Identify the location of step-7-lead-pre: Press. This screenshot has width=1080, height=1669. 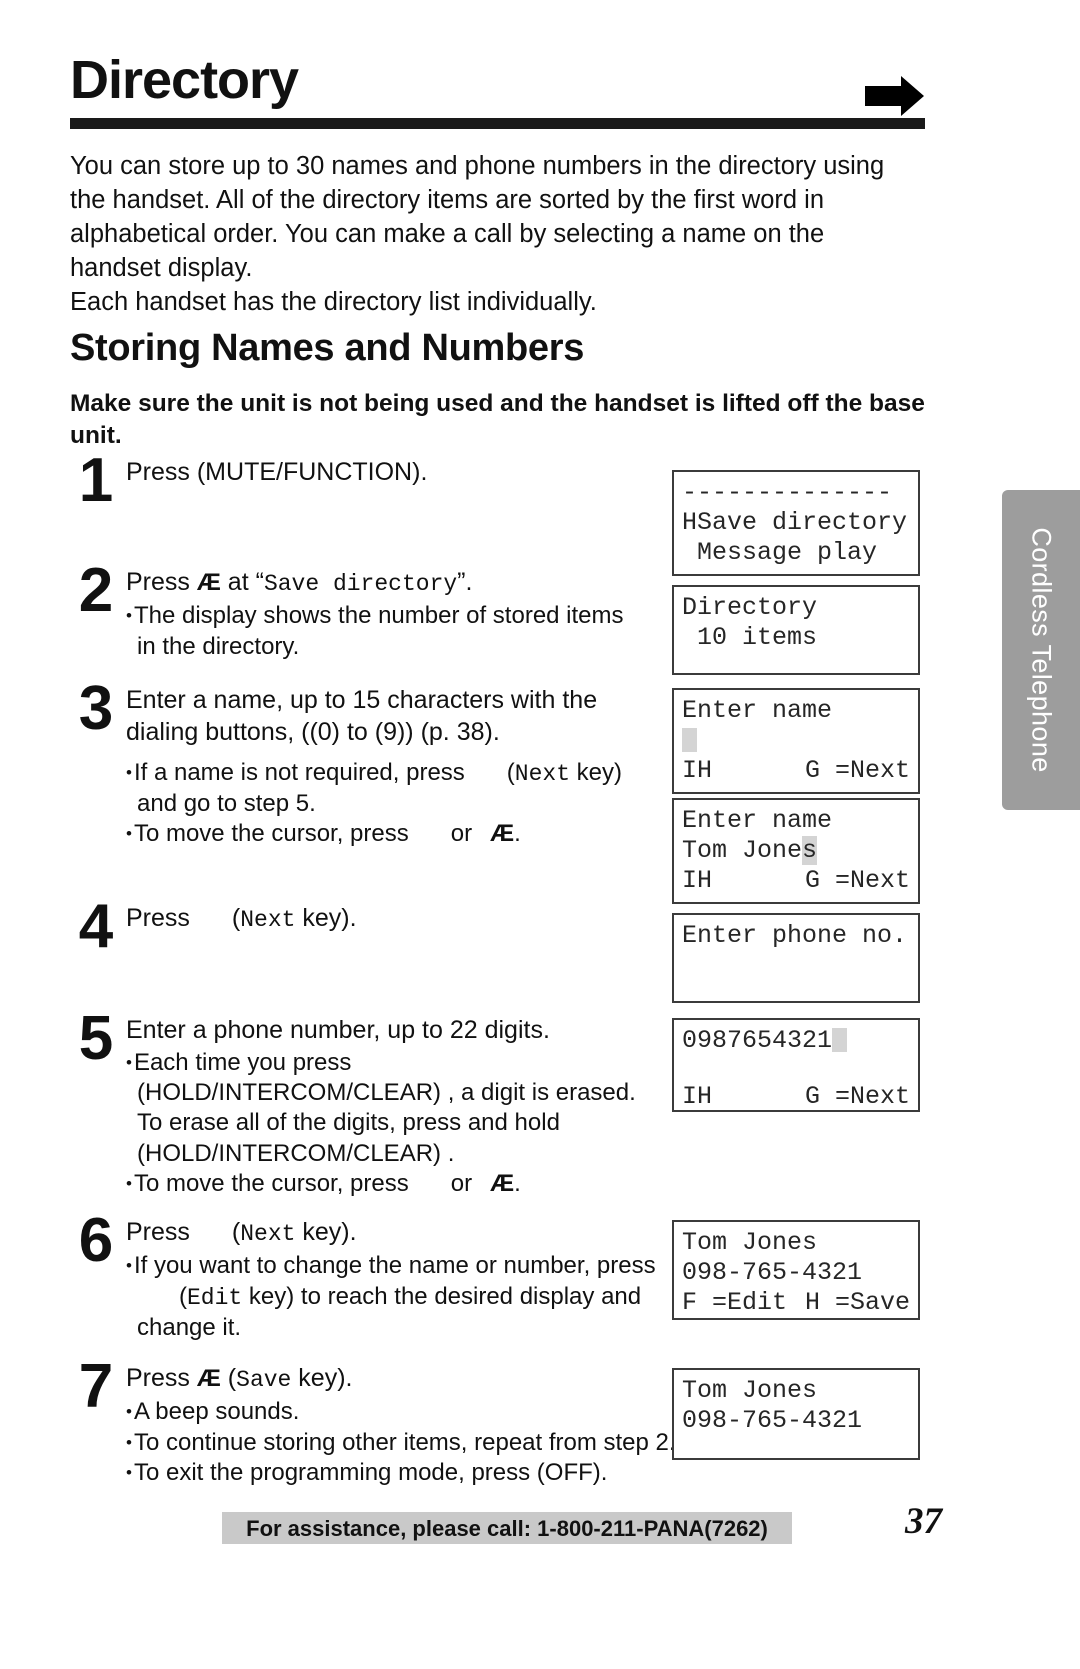
(161, 1378).